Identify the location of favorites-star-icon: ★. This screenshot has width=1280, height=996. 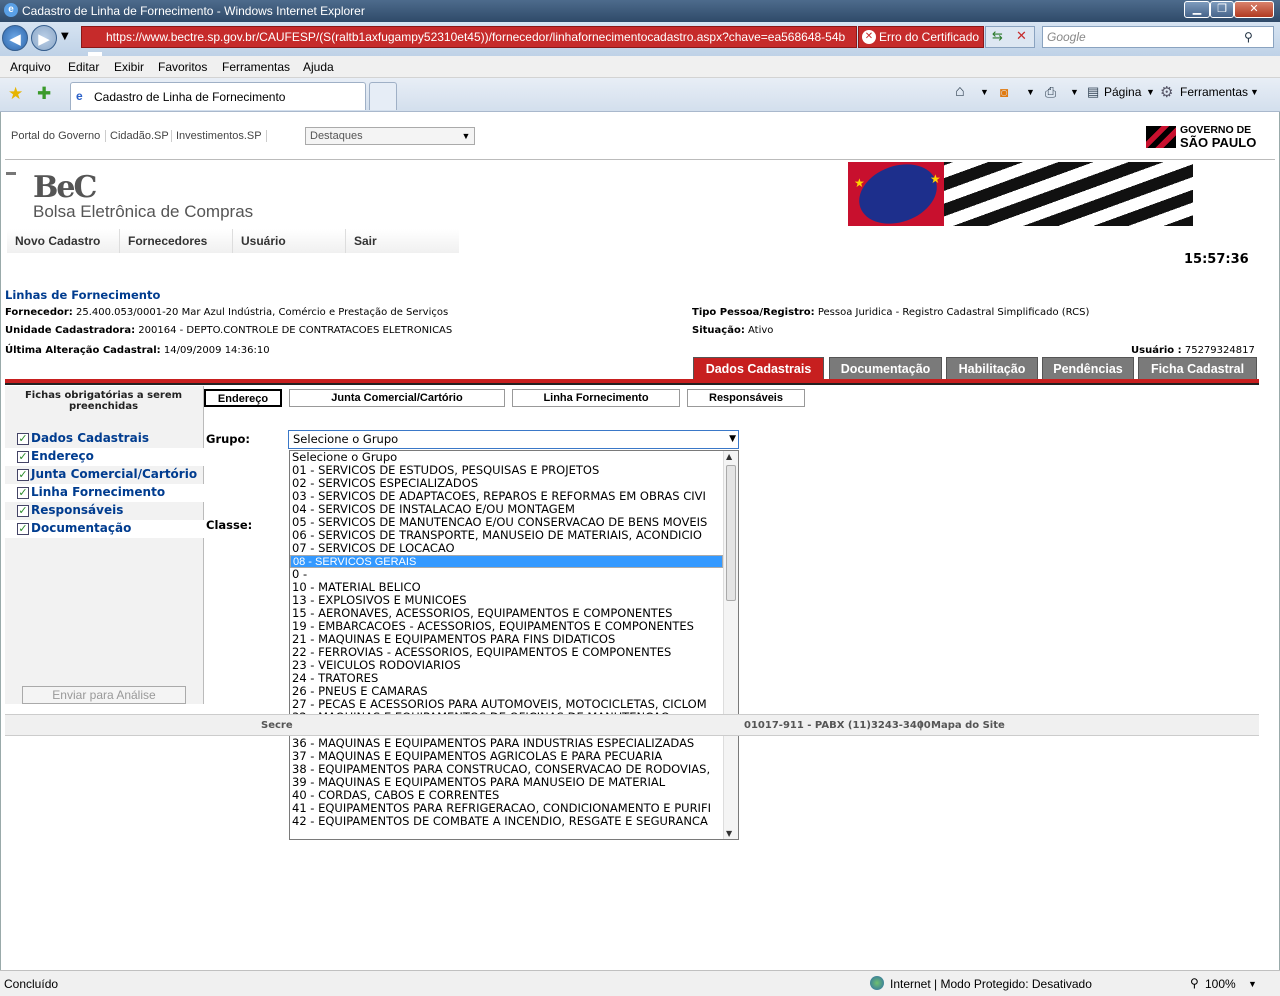
(15, 94).